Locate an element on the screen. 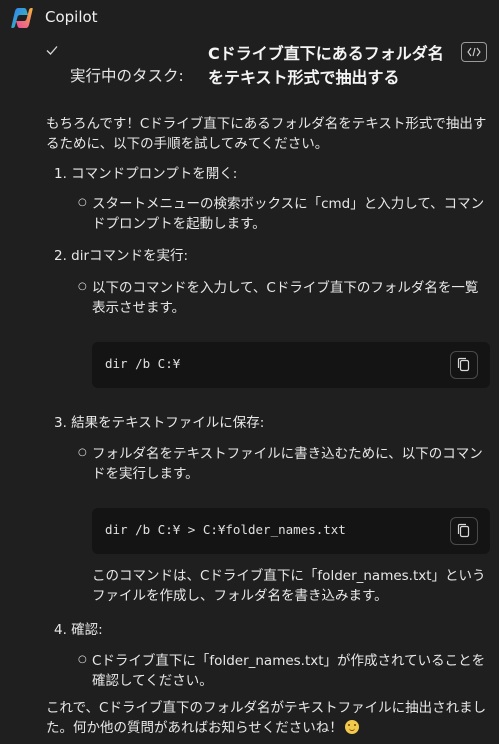 The image size is (499, 744). code-view-icon is located at coordinates (474, 52).